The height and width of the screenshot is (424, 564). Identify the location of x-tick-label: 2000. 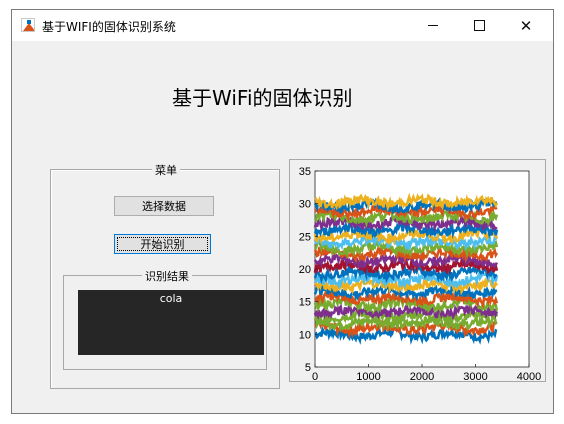
(422, 377).